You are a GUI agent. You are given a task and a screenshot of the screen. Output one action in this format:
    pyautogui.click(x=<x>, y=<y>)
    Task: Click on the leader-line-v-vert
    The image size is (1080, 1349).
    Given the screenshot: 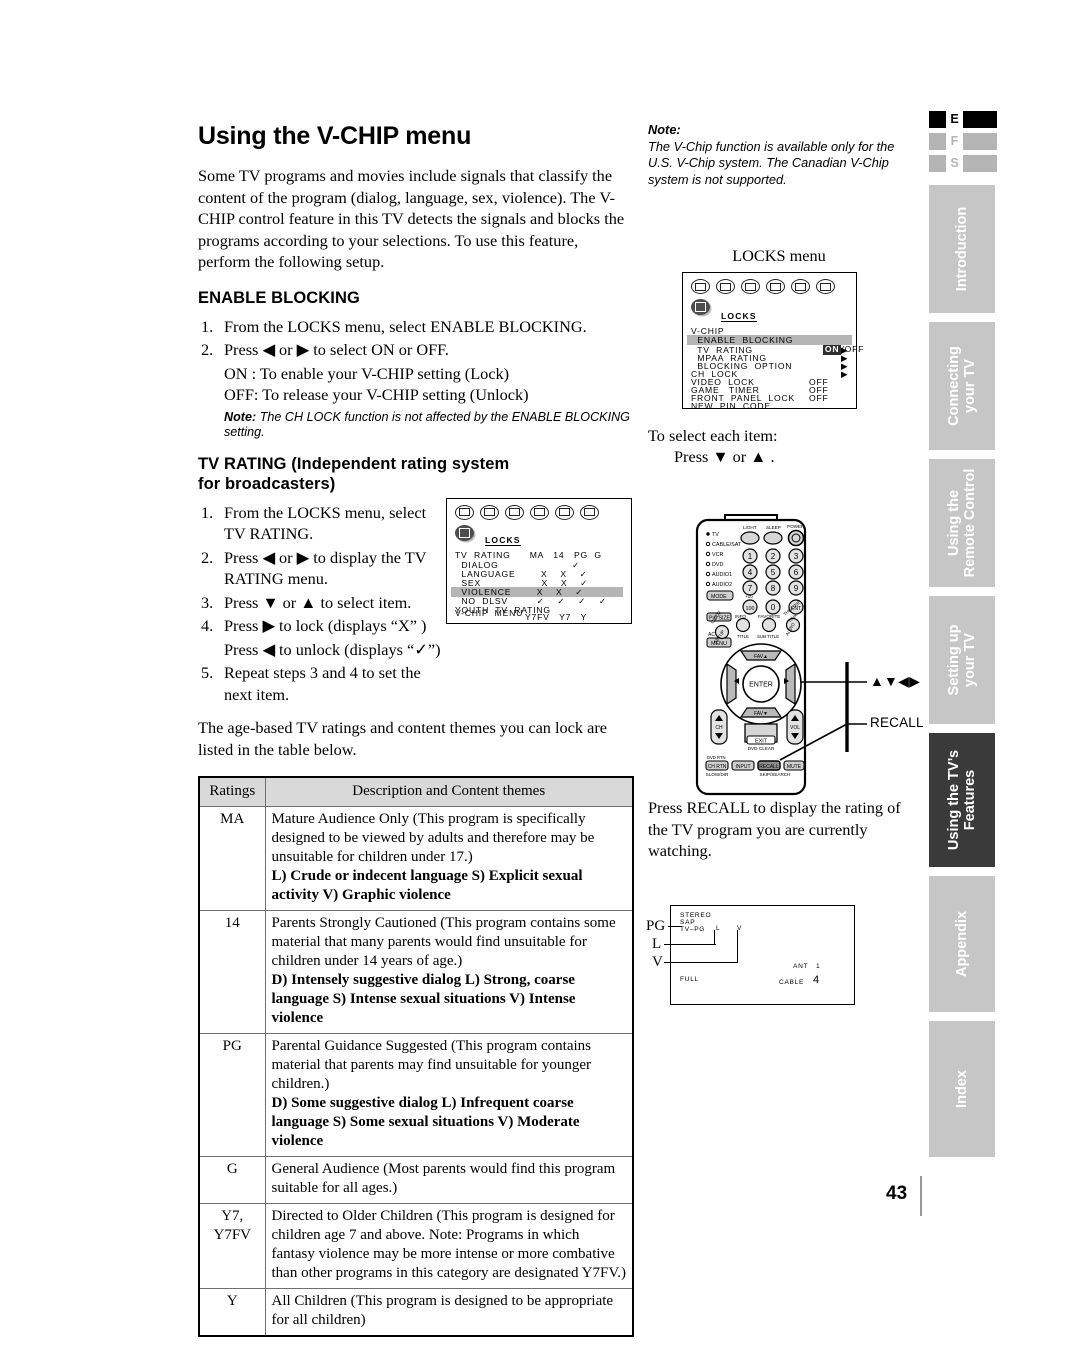 What is the action you would take?
    pyautogui.click(x=738, y=946)
    